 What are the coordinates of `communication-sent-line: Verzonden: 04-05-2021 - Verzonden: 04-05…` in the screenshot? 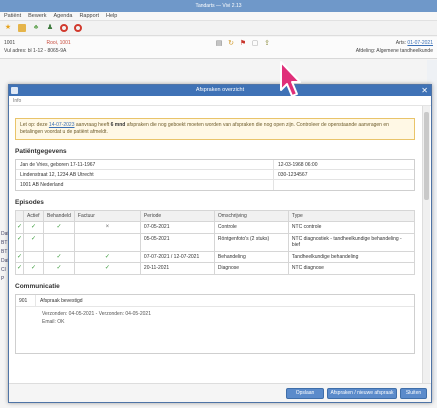 It's located at (96, 313).